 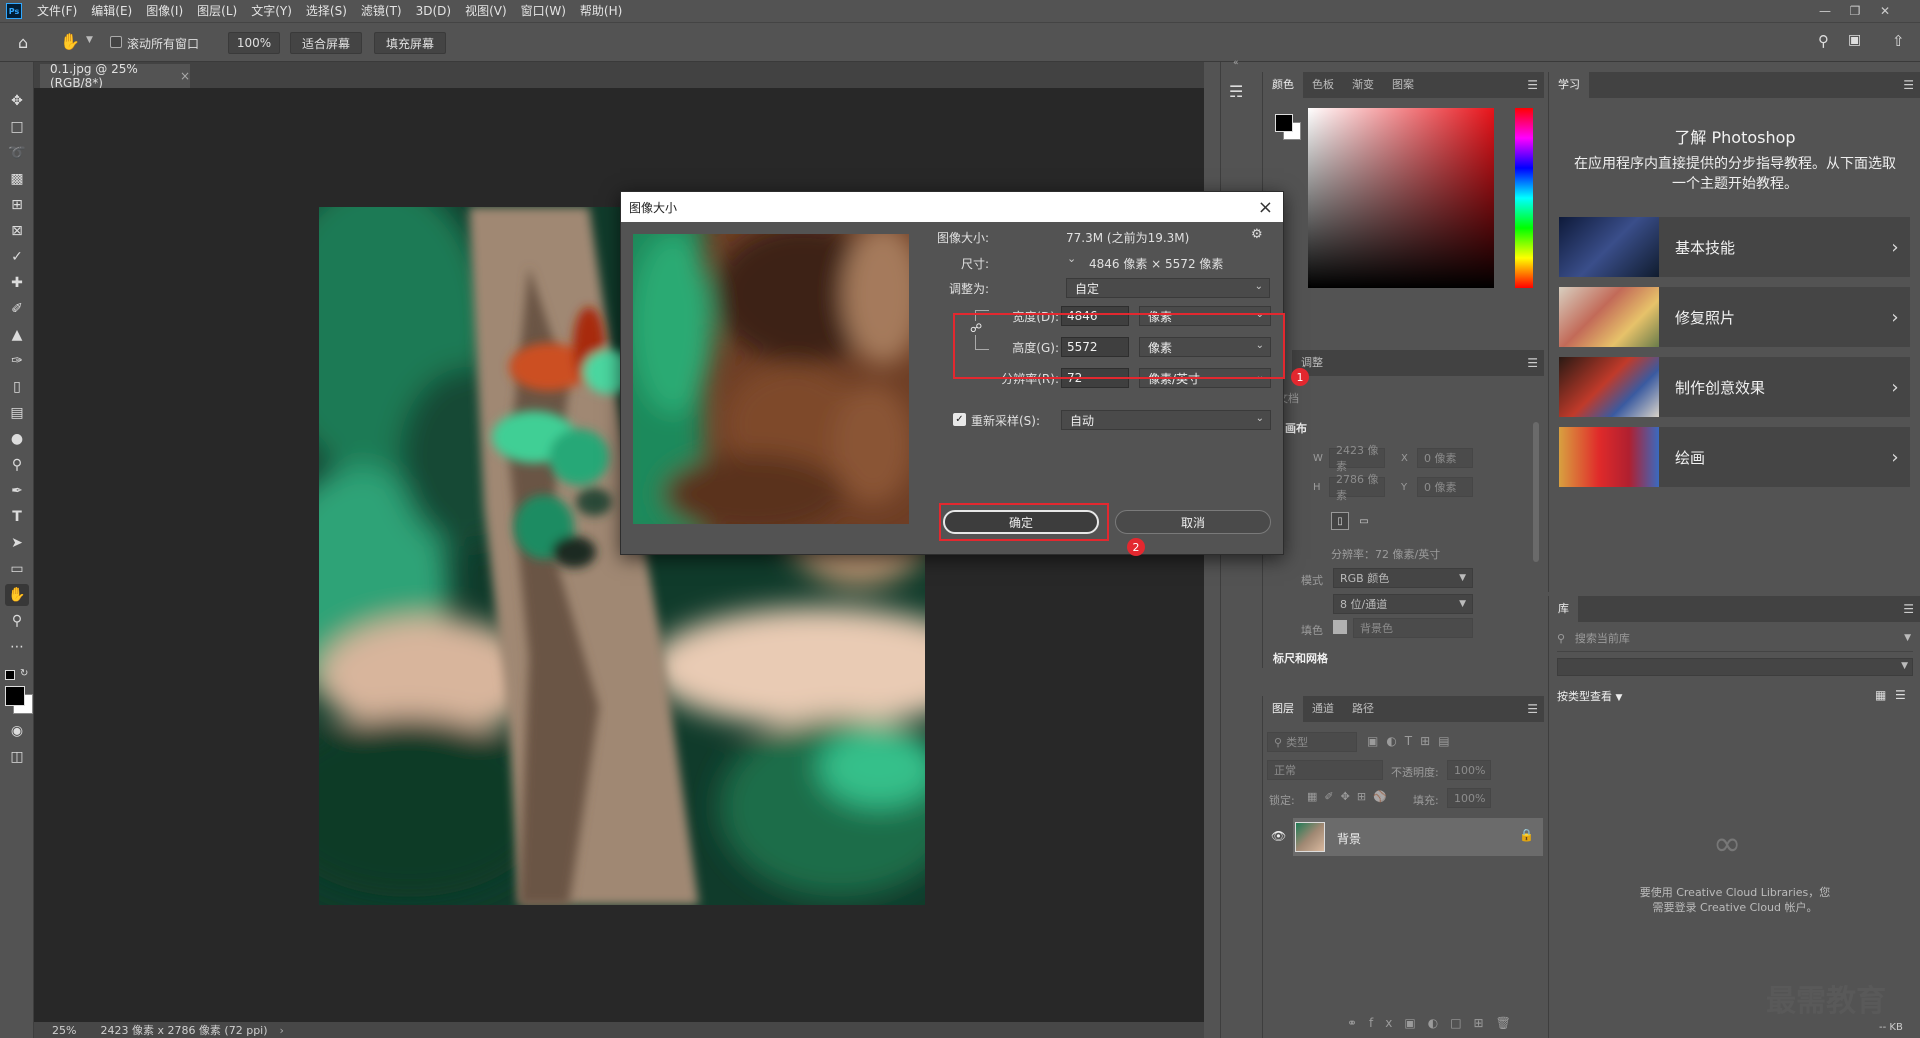 What do you see at coordinates (1323, 709) in the screenshot?
I see `tab-channels: 通道` at bounding box center [1323, 709].